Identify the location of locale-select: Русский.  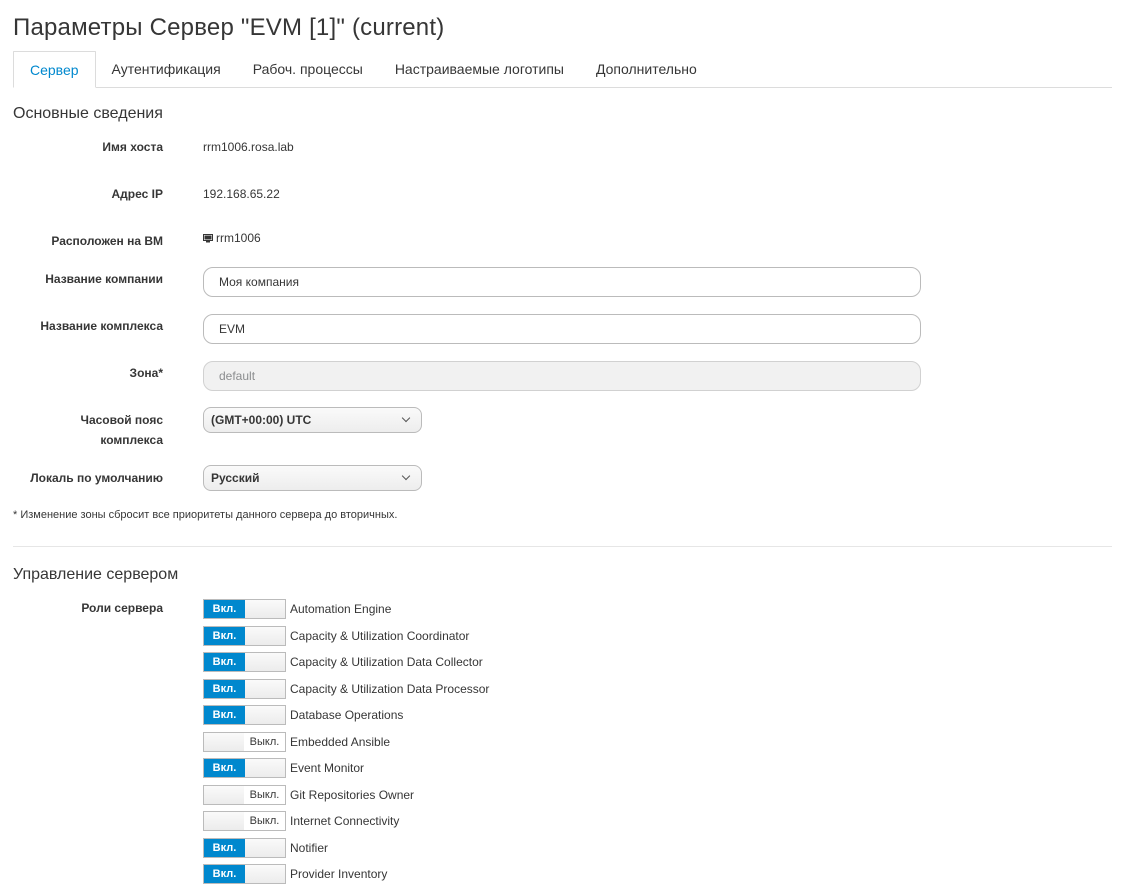
(312, 478).